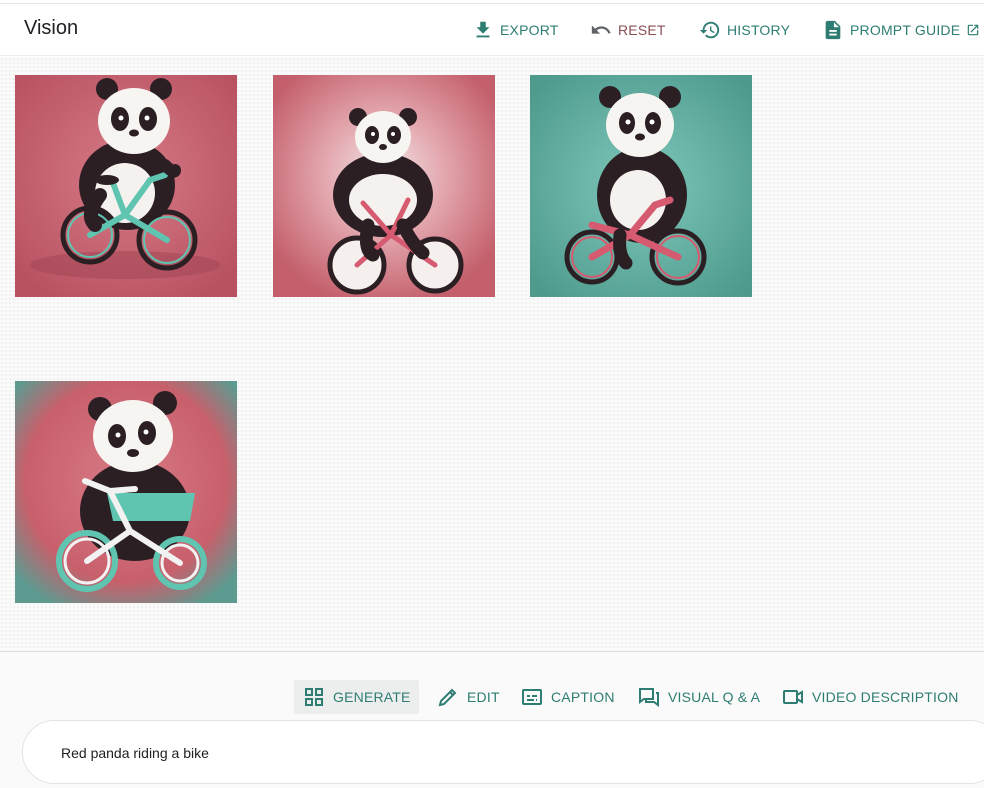 This screenshot has height=788, width=984. I want to click on prompt-guide-button: PROMPT GUIDE, so click(901, 30).